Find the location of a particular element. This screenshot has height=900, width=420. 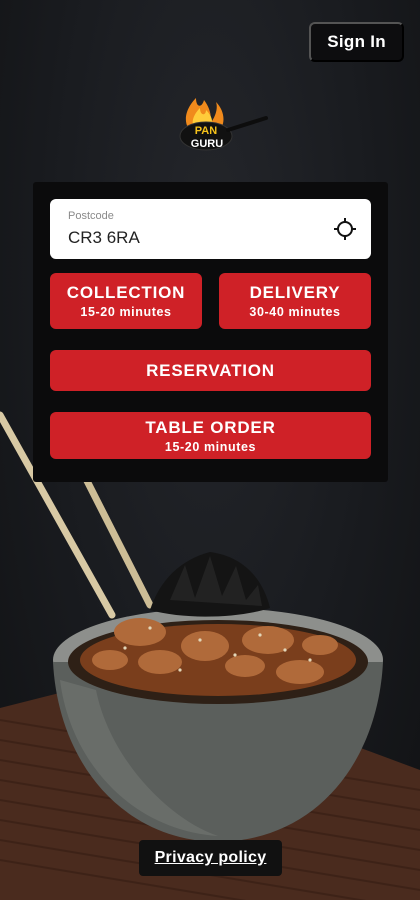

logo-text-guru: GURU is located at coordinates (207, 144).